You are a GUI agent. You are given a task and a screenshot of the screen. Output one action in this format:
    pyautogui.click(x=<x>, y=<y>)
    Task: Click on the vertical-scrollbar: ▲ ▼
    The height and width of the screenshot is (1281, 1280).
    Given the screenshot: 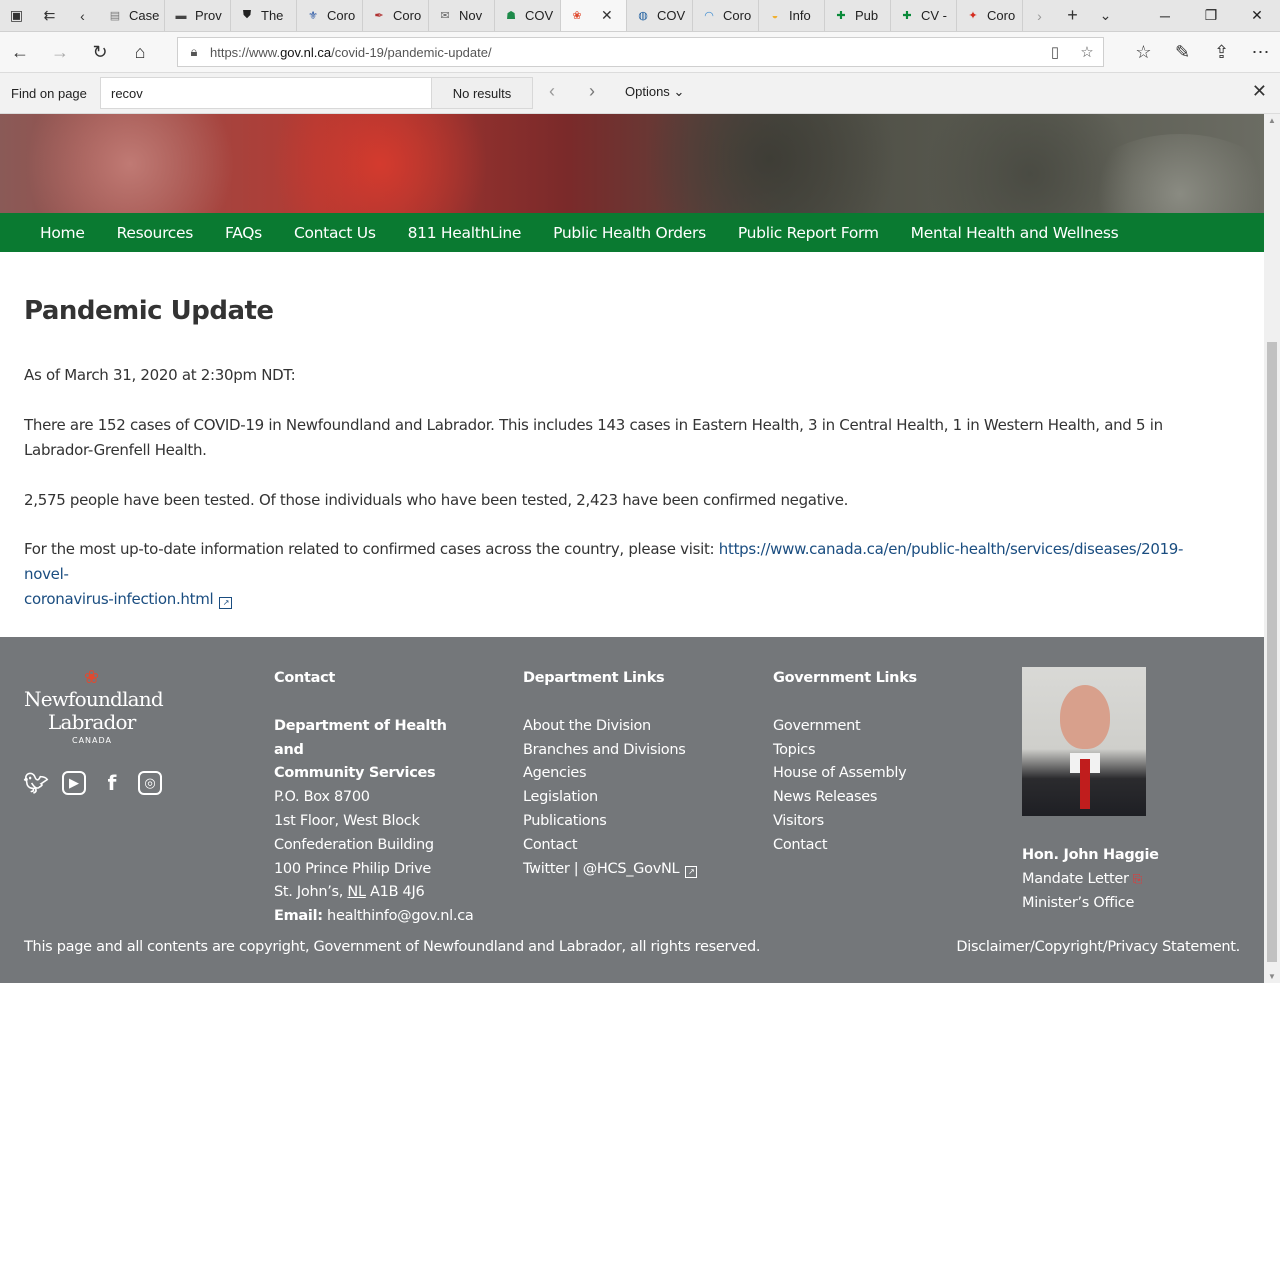 What is the action you would take?
    pyautogui.click(x=1272, y=548)
    